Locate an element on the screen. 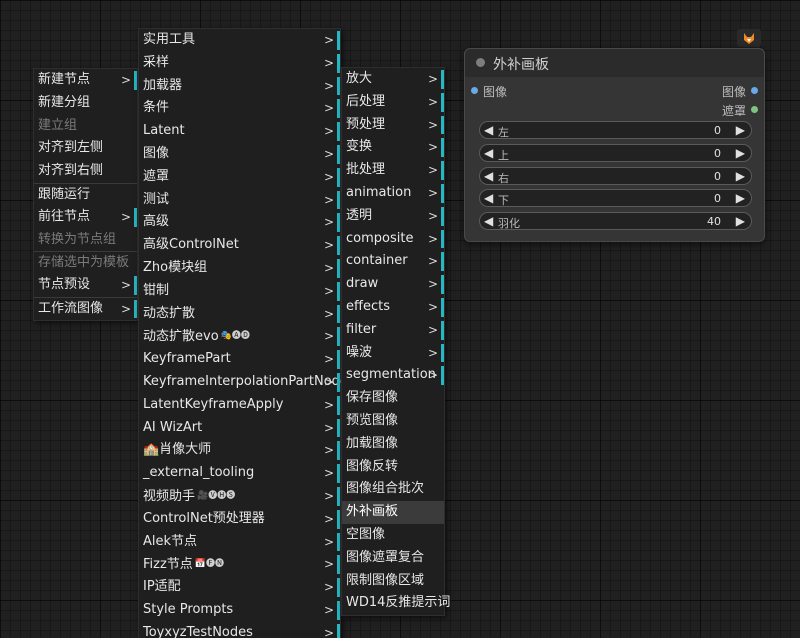  menu2-item-4: Latent > is located at coordinates (239, 131).